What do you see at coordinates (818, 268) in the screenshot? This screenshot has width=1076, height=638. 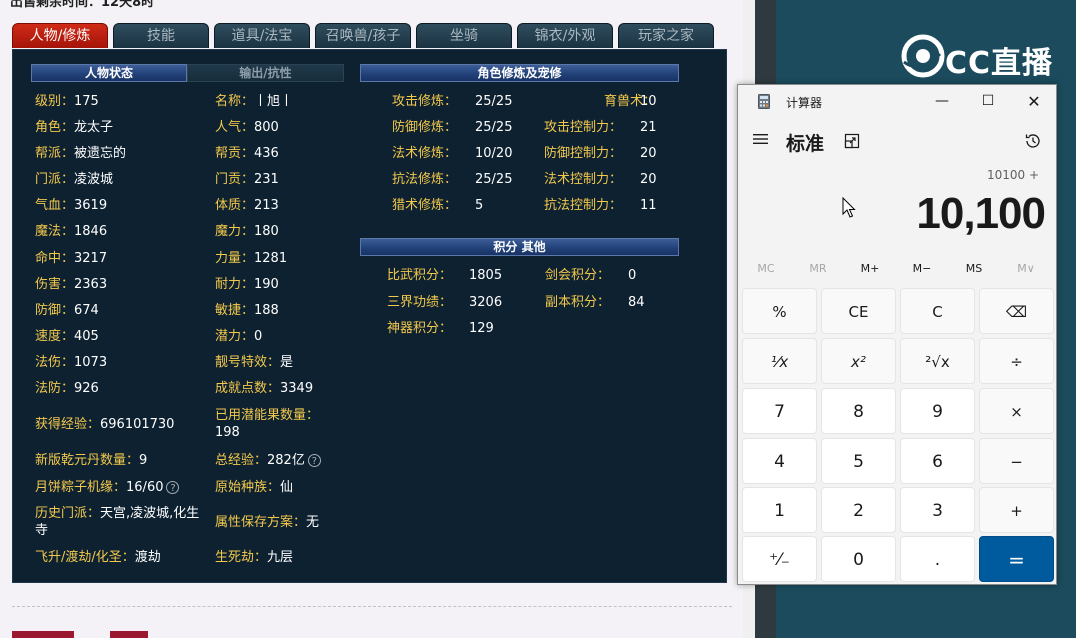 I see `memory-recall-button: MR` at bounding box center [818, 268].